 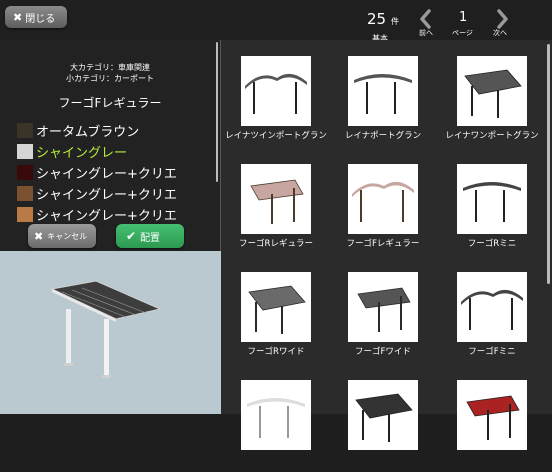 What do you see at coordinates (500, 33) in the screenshot?
I see `next-page-label: 次へ` at bounding box center [500, 33].